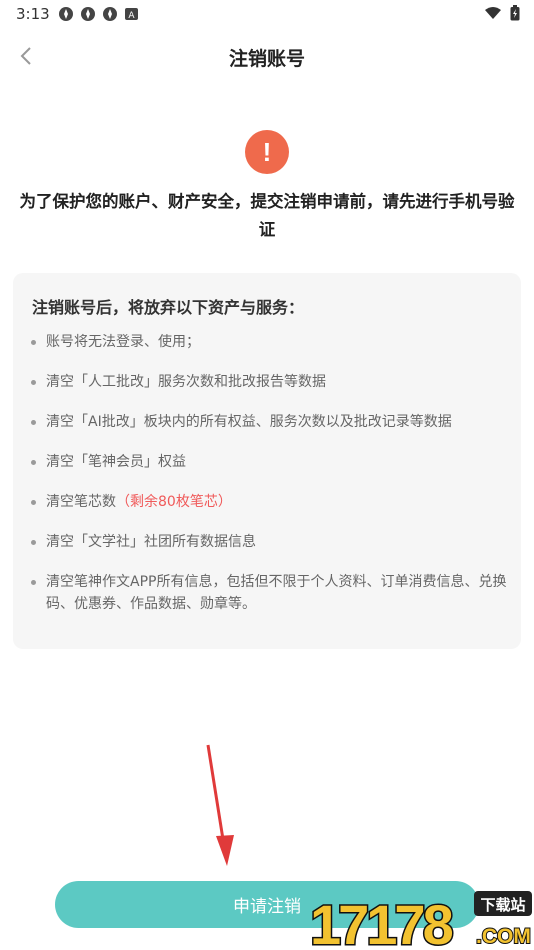 The width and height of the screenshot is (534, 950). What do you see at coordinates (186, 382) in the screenshot?
I see `list-item-text: 清空「人工批改」服务次数和批改报告等数据` at bounding box center [186, 382].